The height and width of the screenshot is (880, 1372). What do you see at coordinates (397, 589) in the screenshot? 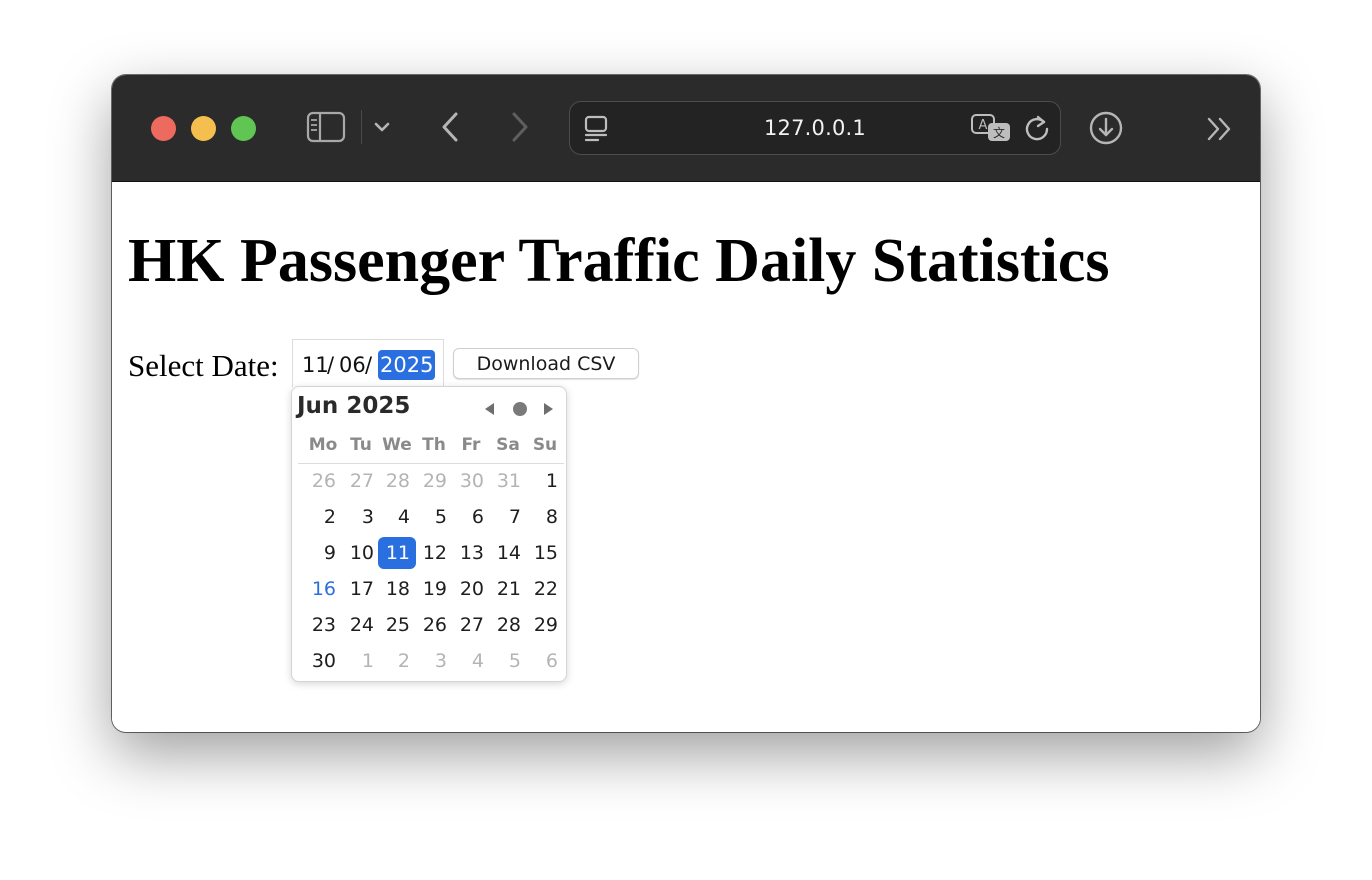
I see `calendar-day: 18` at bounding box center [397, 589].